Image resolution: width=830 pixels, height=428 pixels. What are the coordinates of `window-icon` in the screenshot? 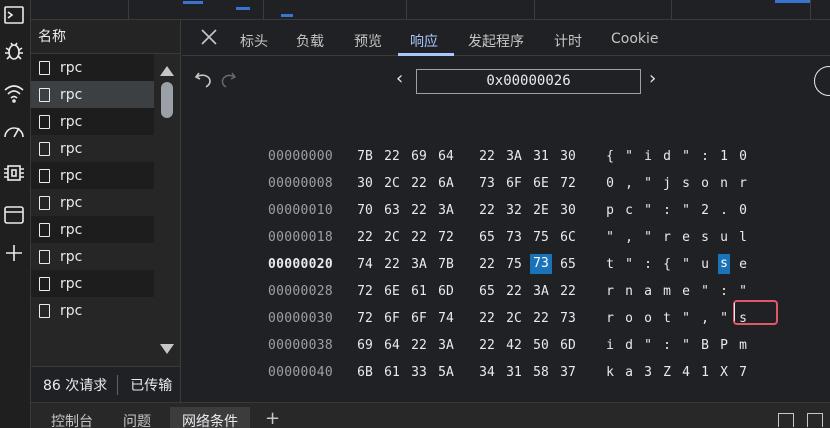 It's located at (14, 215).